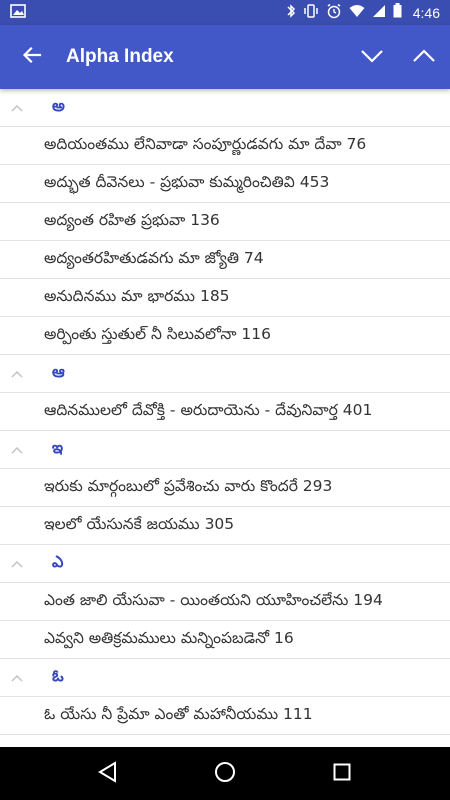 The image size is (450, 800). I want to click on alarm-icon, so click(334, 13).